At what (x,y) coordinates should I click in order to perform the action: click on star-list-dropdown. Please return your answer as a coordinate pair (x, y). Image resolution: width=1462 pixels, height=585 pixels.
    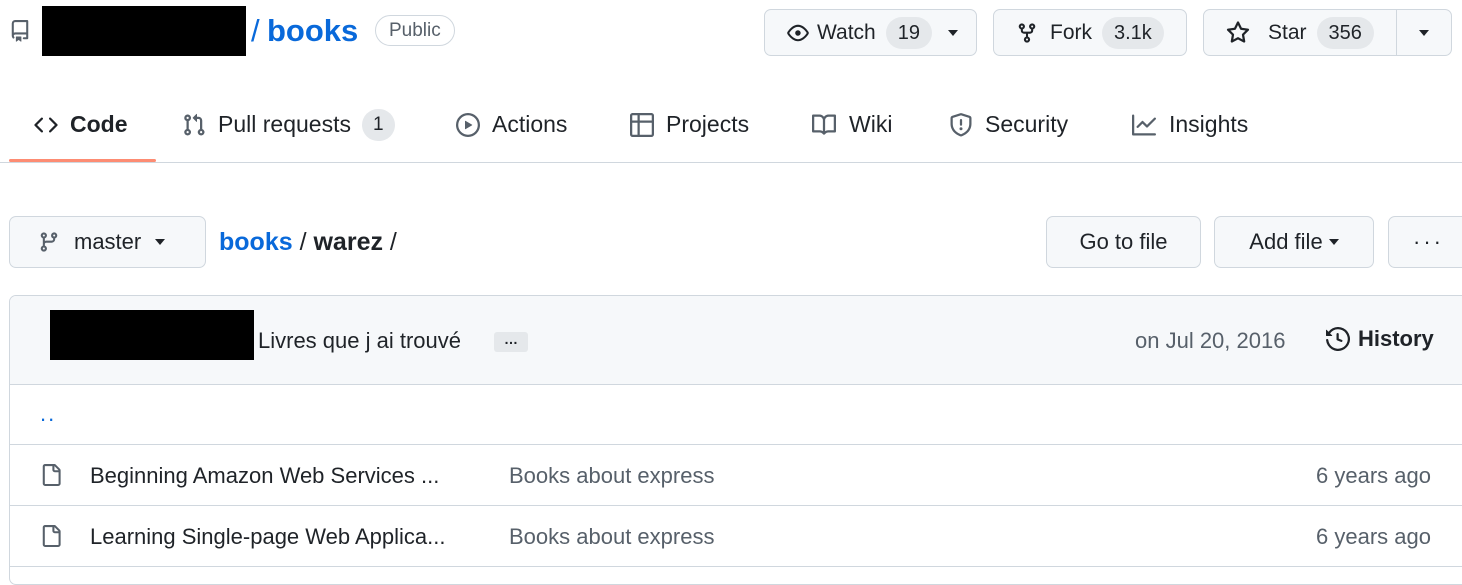
    Looking at the image, I should click on (1424, 32).